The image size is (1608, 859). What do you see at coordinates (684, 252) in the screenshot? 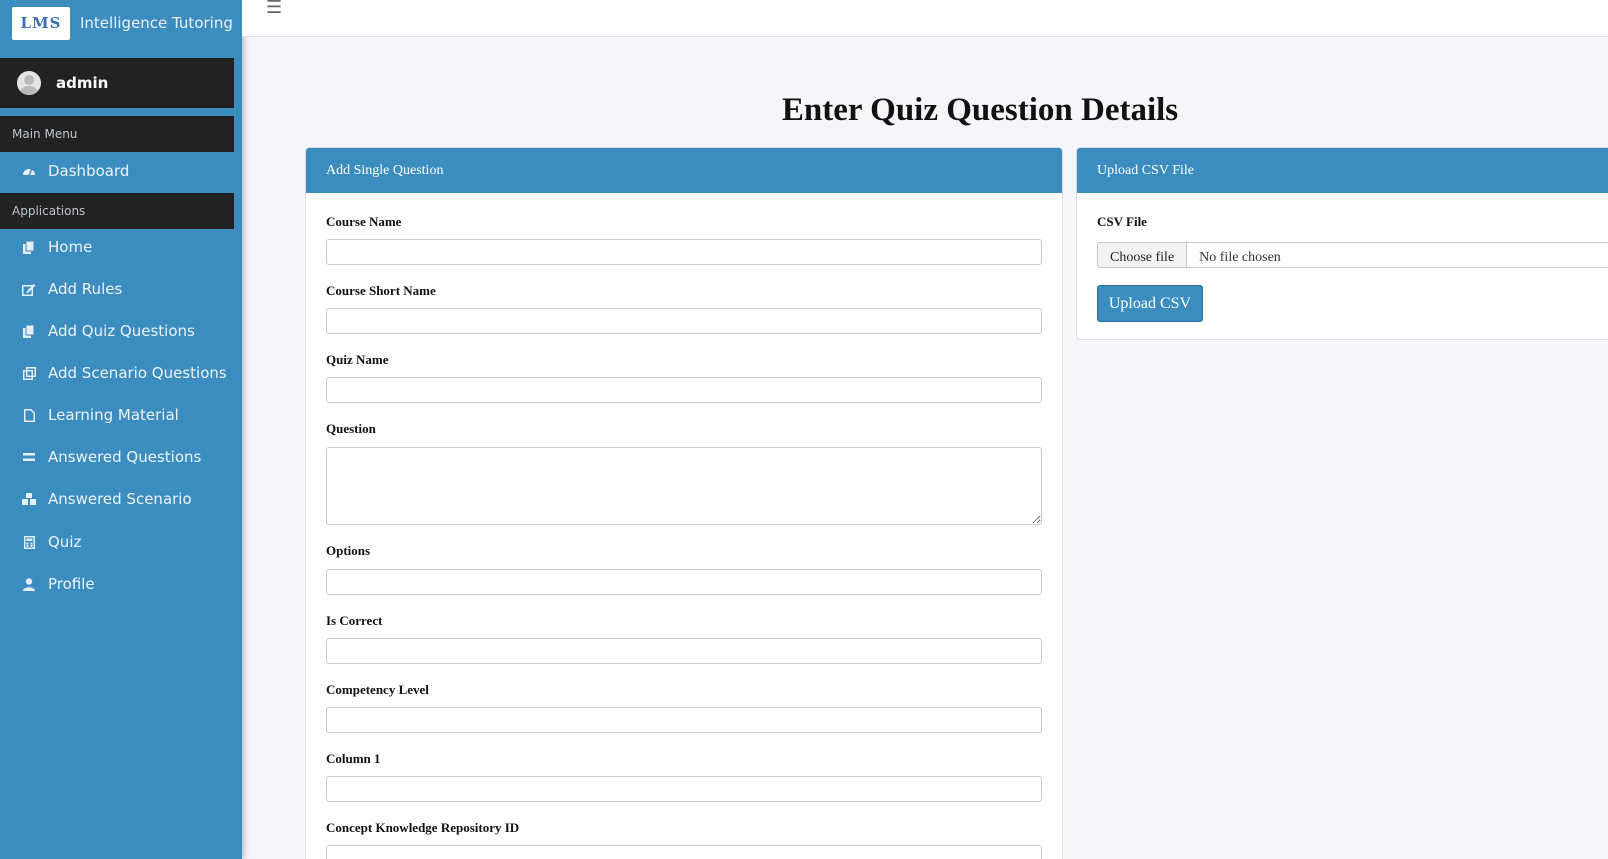
I see `course-name-field` at bounding box center [684, 252].